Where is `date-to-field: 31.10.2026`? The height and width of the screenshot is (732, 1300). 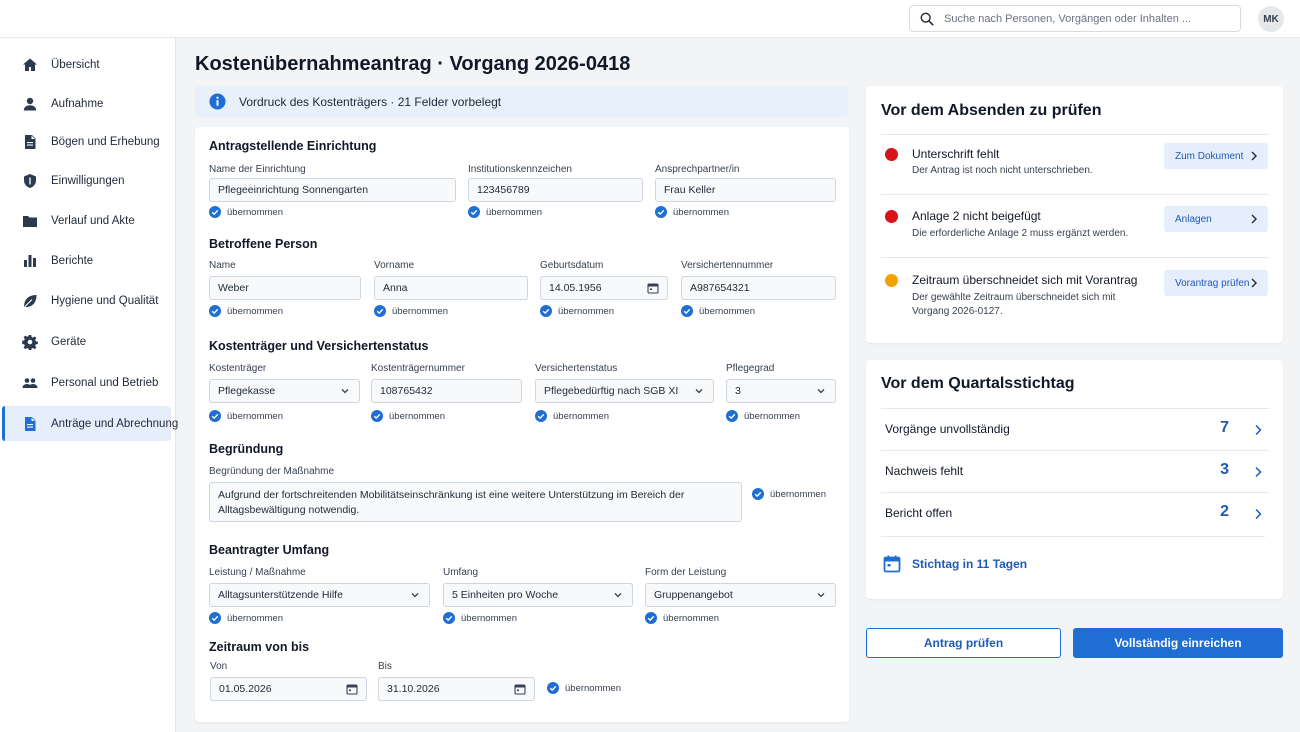
date-to-field: 31.10.2026 is located at coordinates (456, 689).